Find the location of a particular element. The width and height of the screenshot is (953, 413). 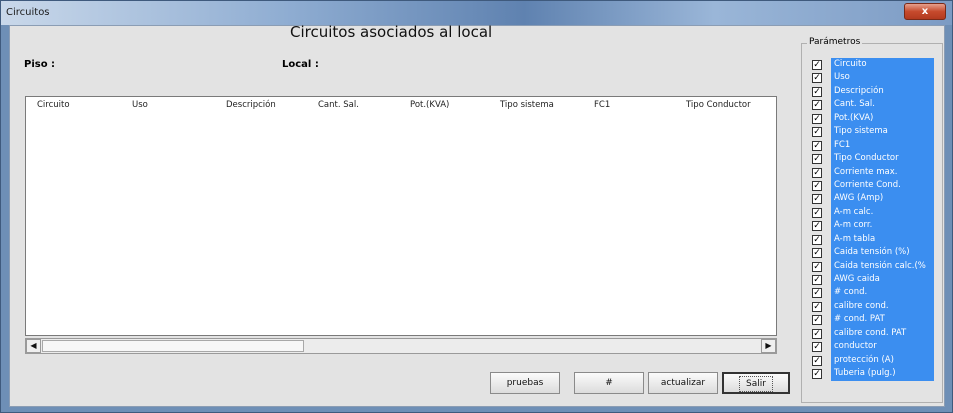

parametro-label: calibre cond. is located at coordinates (882, 306).